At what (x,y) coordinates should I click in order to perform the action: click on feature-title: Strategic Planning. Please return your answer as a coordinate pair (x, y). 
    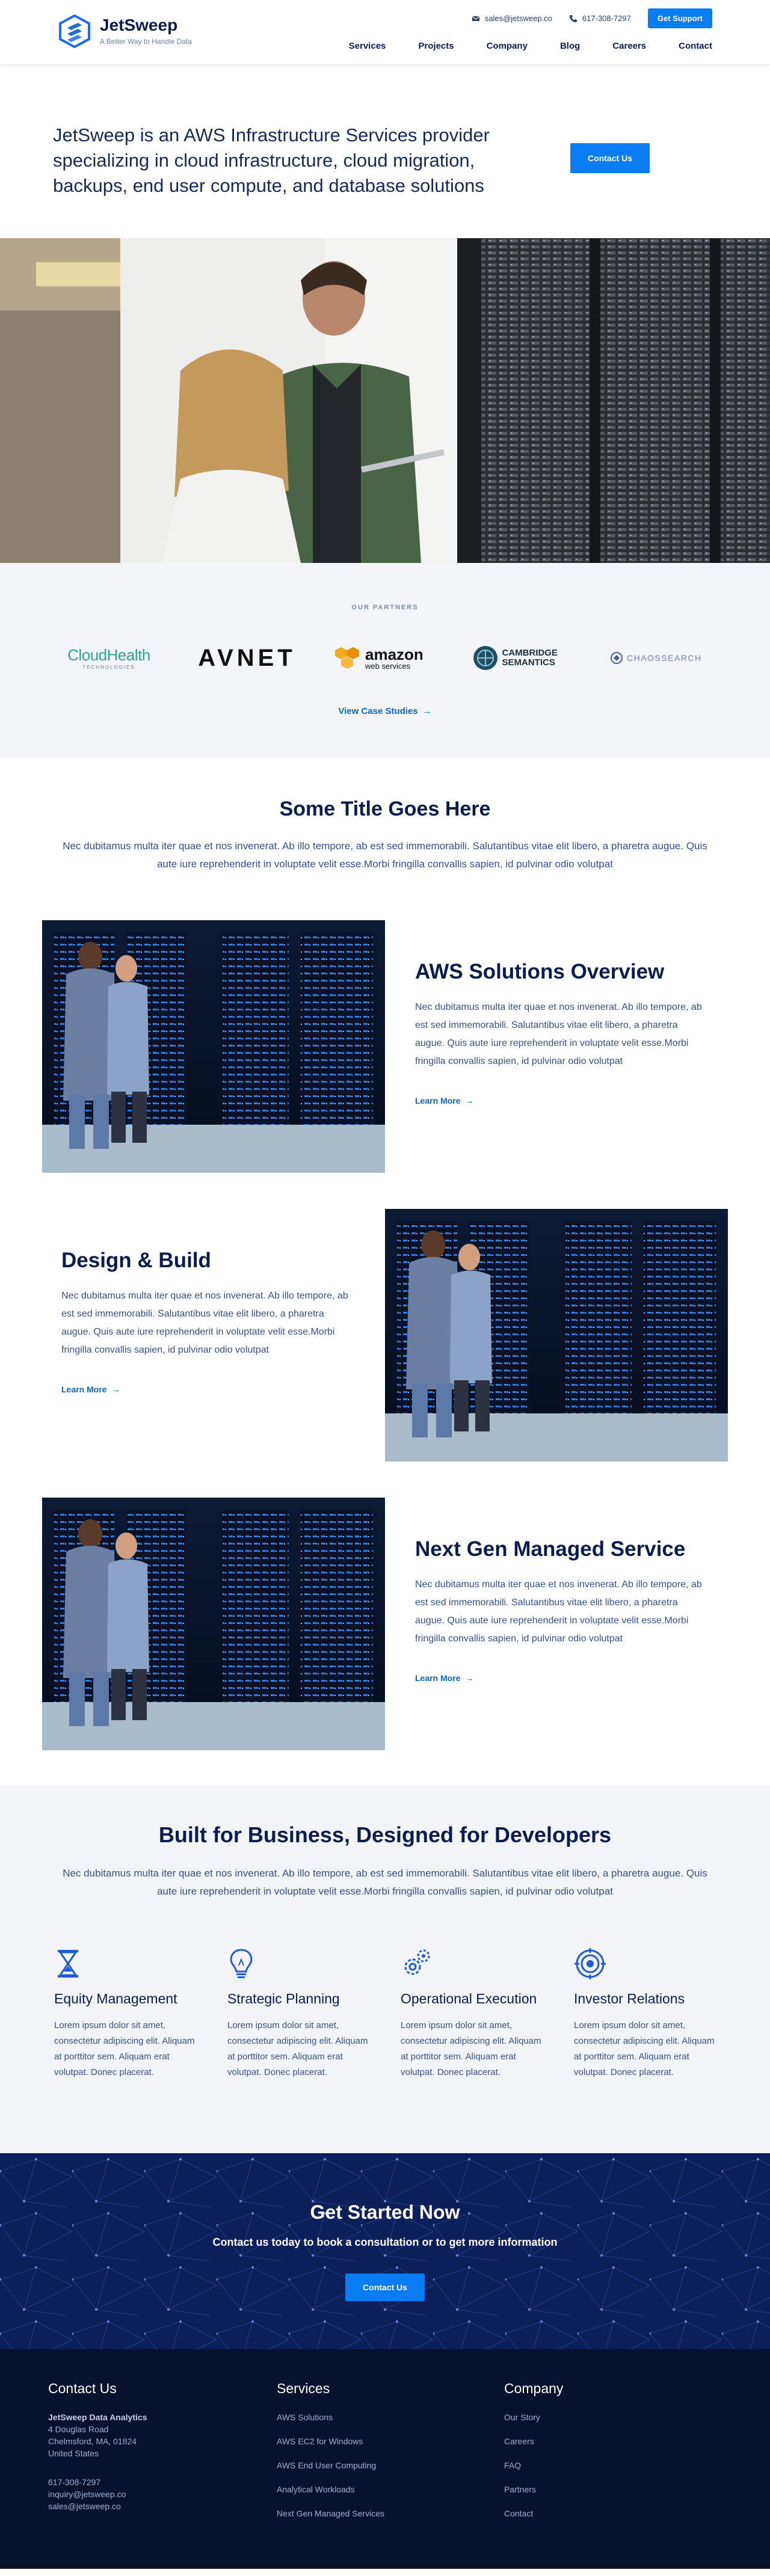
    Looking at the image, I should click on (283, 1999).